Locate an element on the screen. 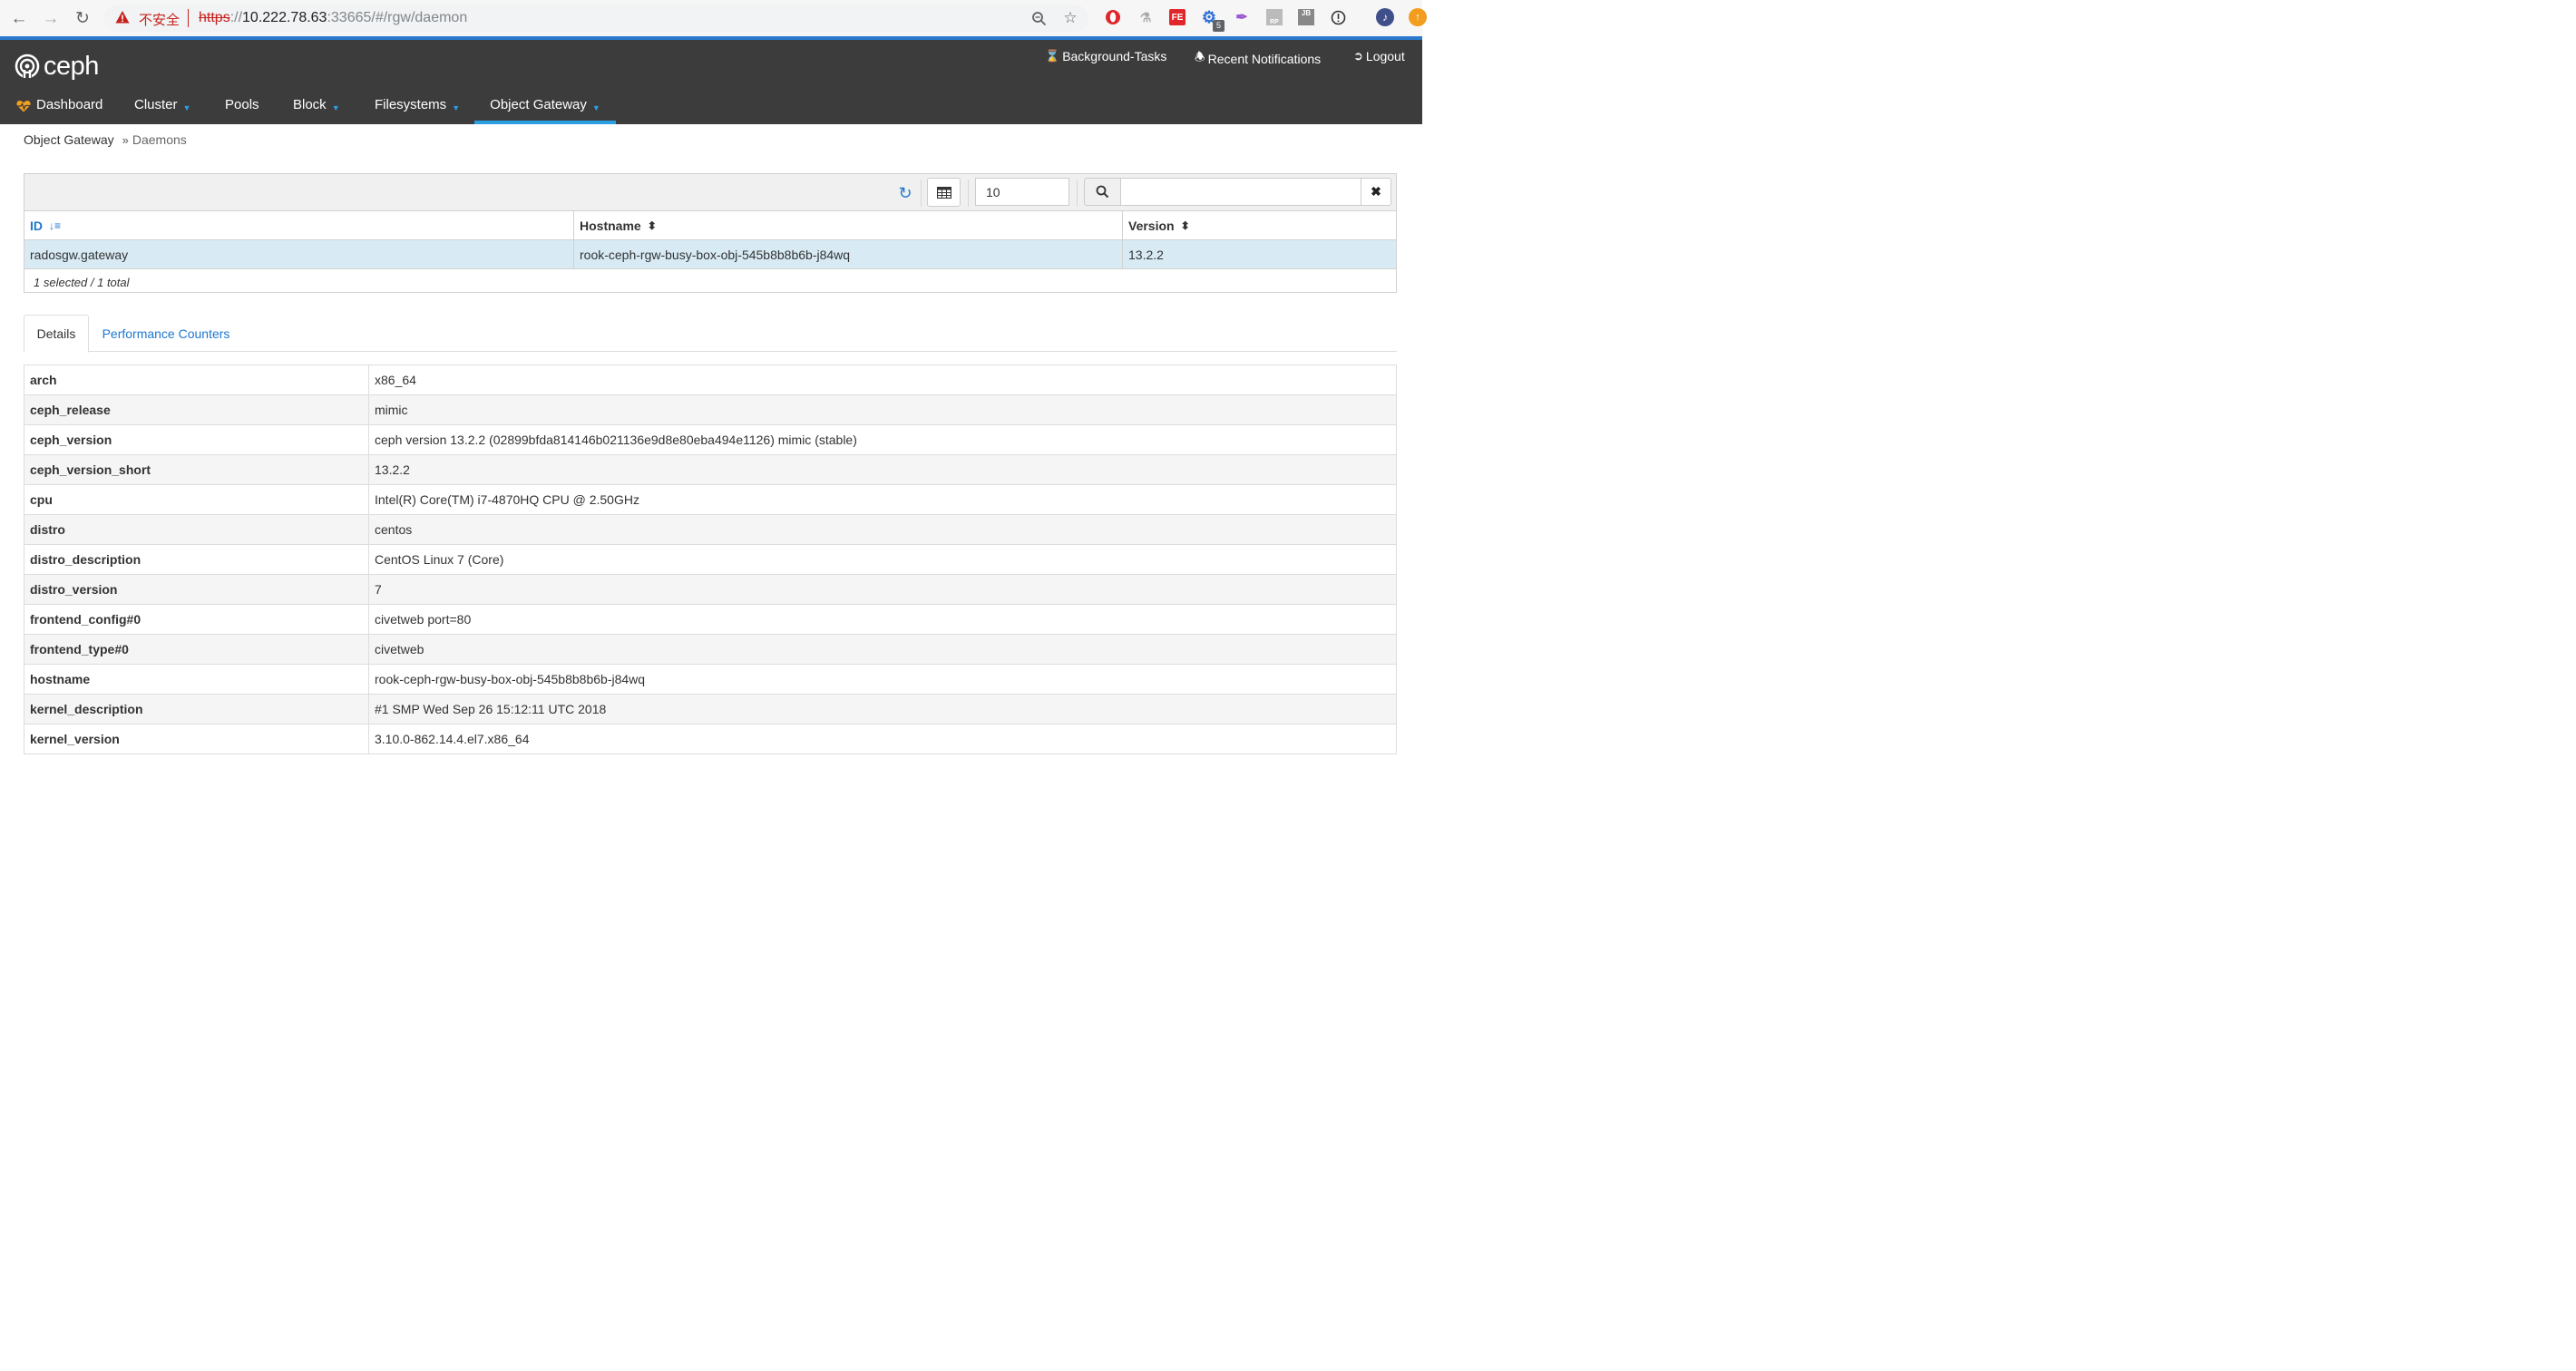  detail-key: distro_version is located at coordinates (196, 589).